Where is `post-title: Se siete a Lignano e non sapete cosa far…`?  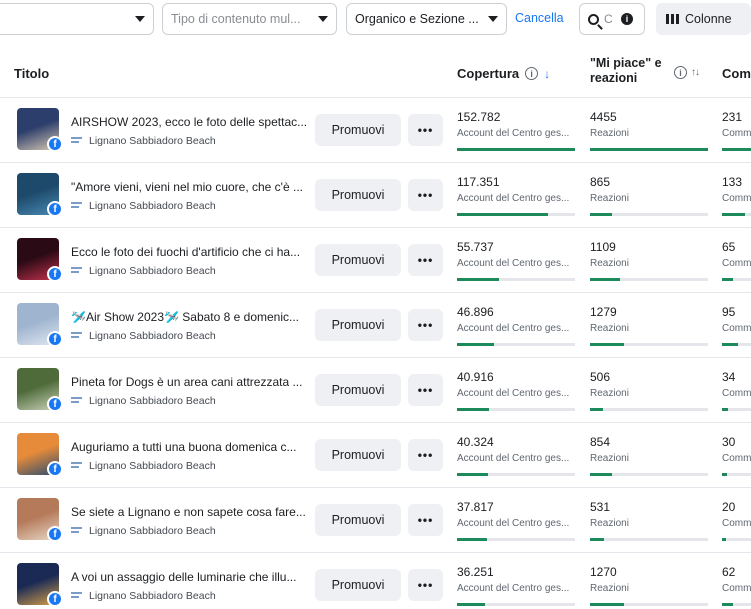 post-title: Se siete a Lignano e non sapete cosa far… is located at coordinates (189, 512).